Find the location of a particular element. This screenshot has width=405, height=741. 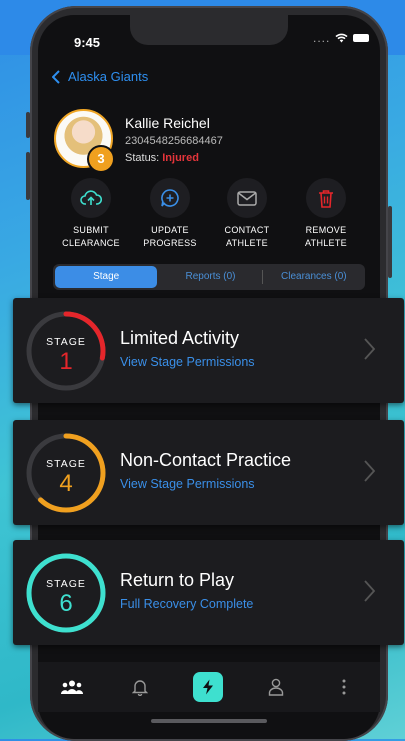

wifi-icon is located at coordinates (341, 38).